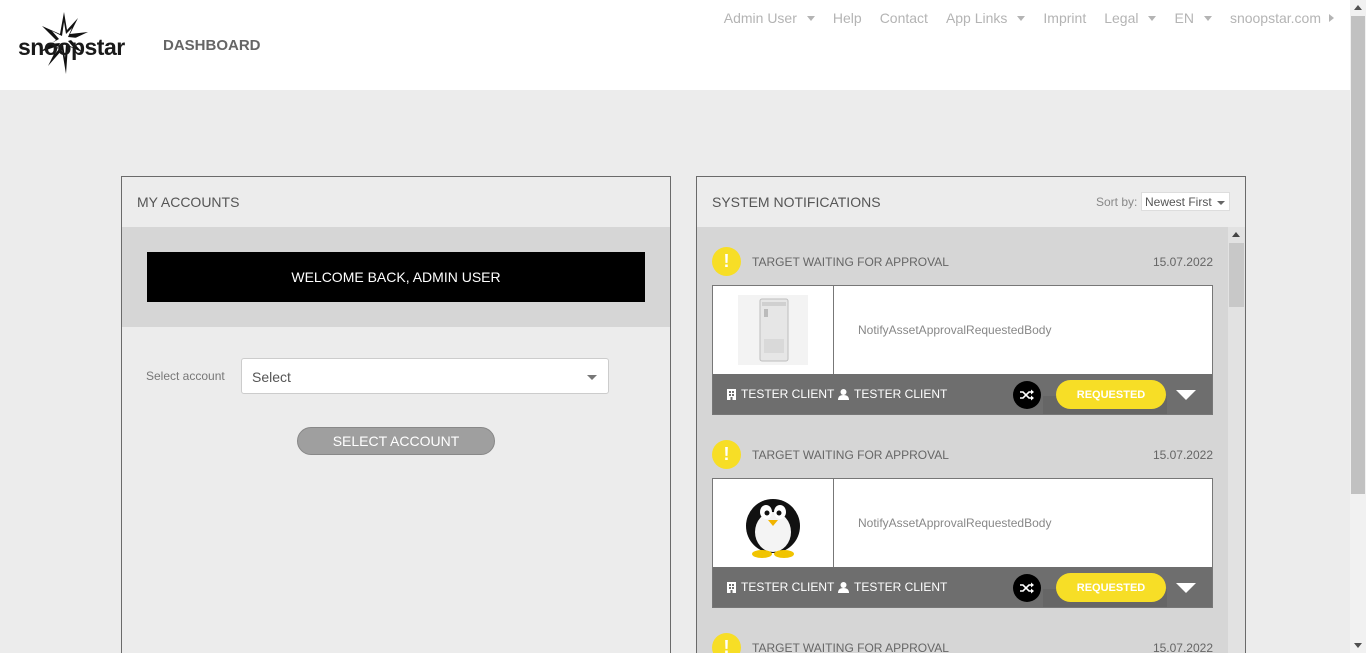 The height and width of the screenshot is (653, 1366). What do you see at coordinates (1130, 18) in the screenshot?
I see `nav-legal: Legal` at bounding box center [1130, 18].